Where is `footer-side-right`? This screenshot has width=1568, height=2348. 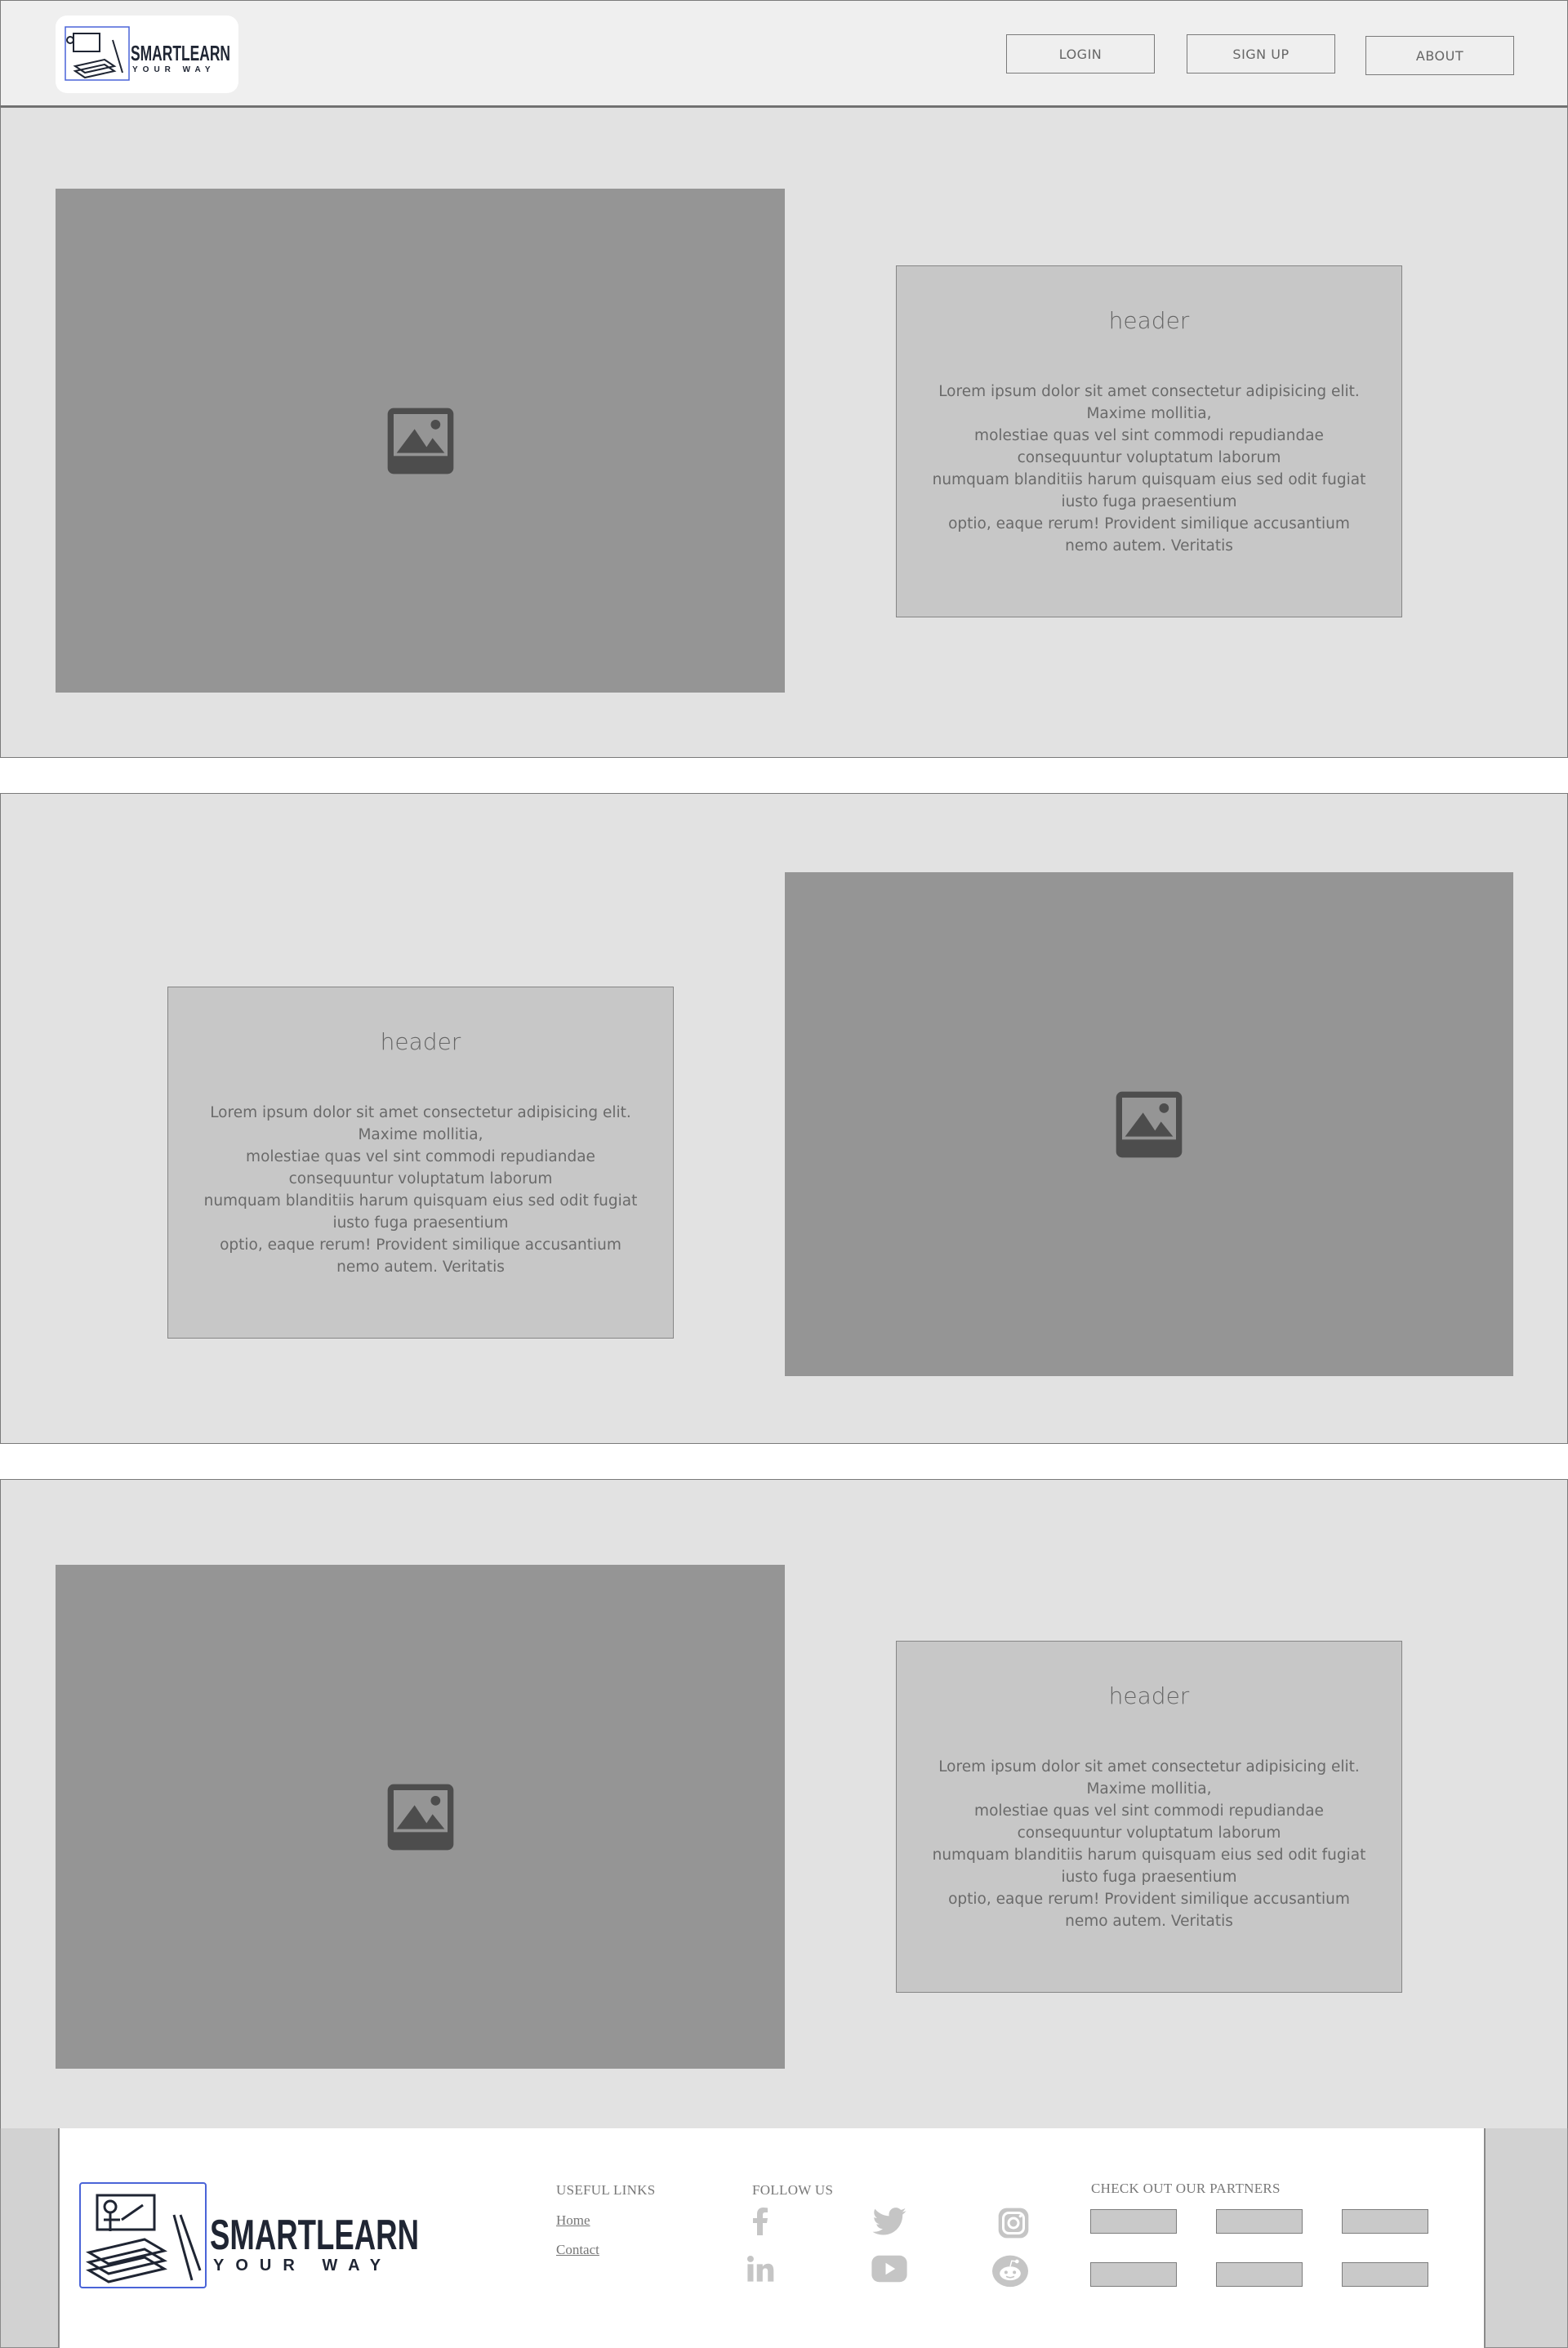
footer-side-right is located at coordinates (1526, 2238).